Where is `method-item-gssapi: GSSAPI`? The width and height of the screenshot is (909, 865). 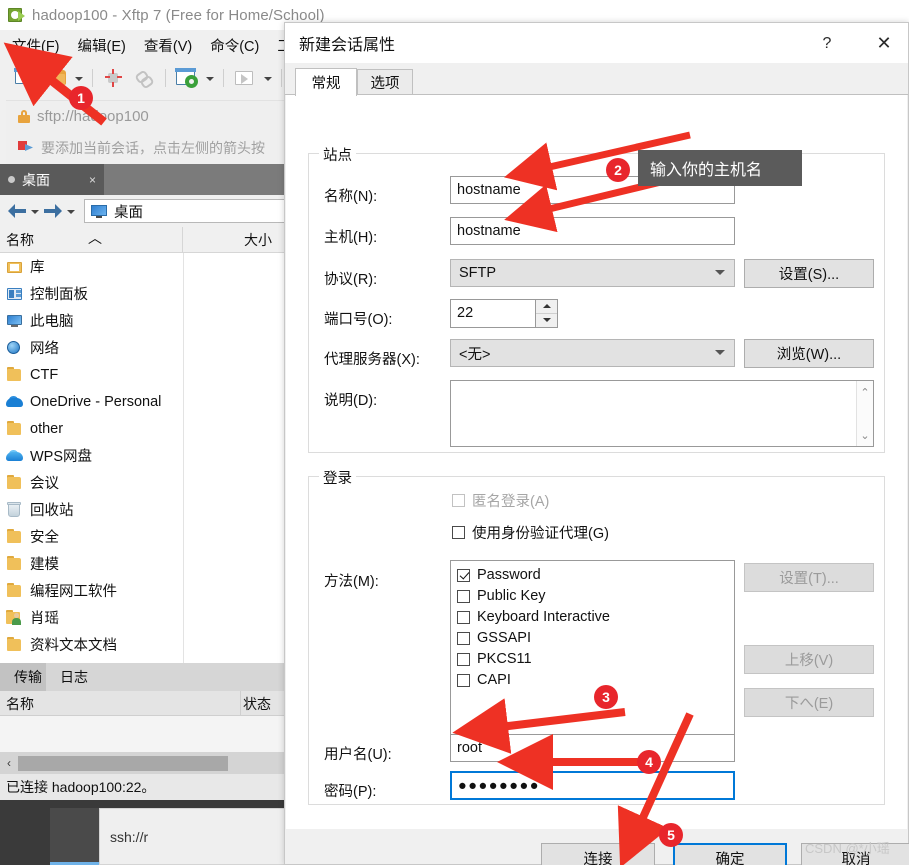 method-item-gssapi: GSSAPI is located at coordinates (595, 638).